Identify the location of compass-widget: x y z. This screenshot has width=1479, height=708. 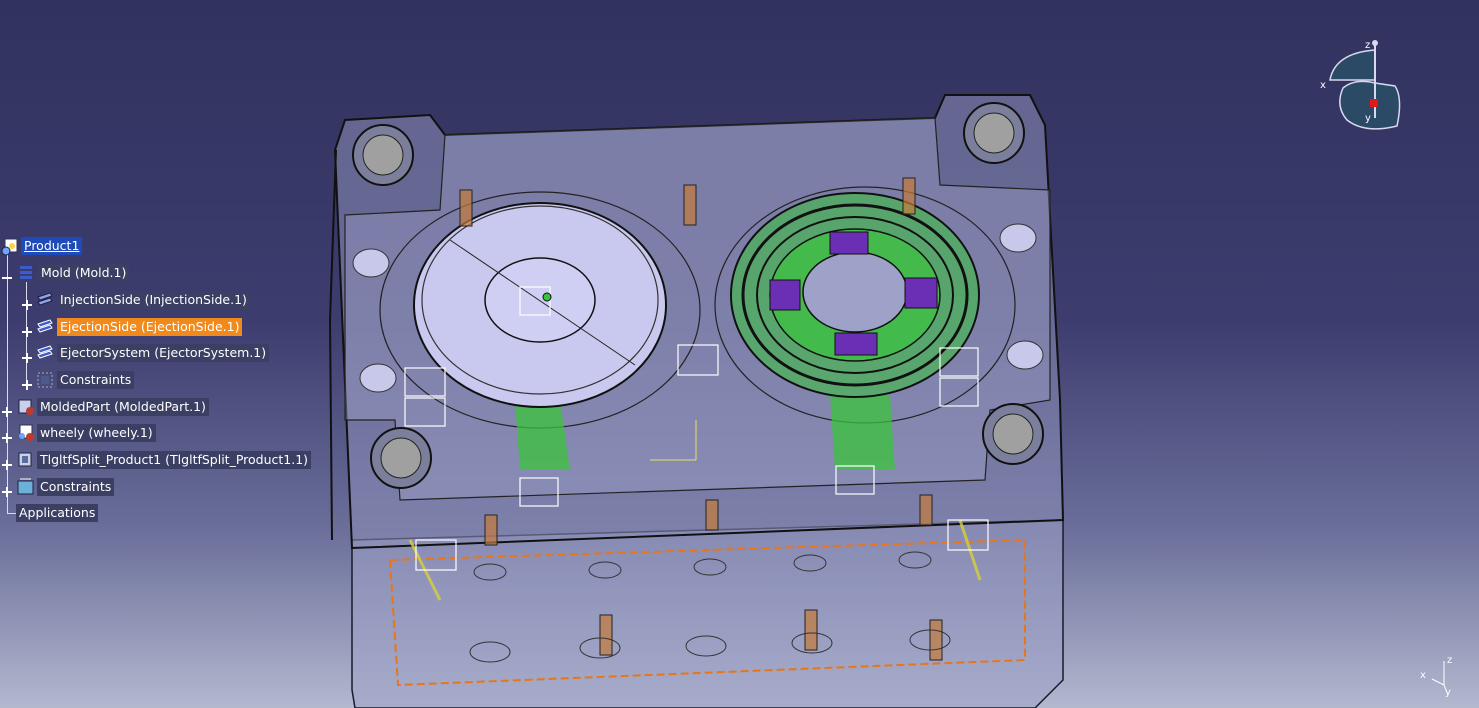
(1362, 88).